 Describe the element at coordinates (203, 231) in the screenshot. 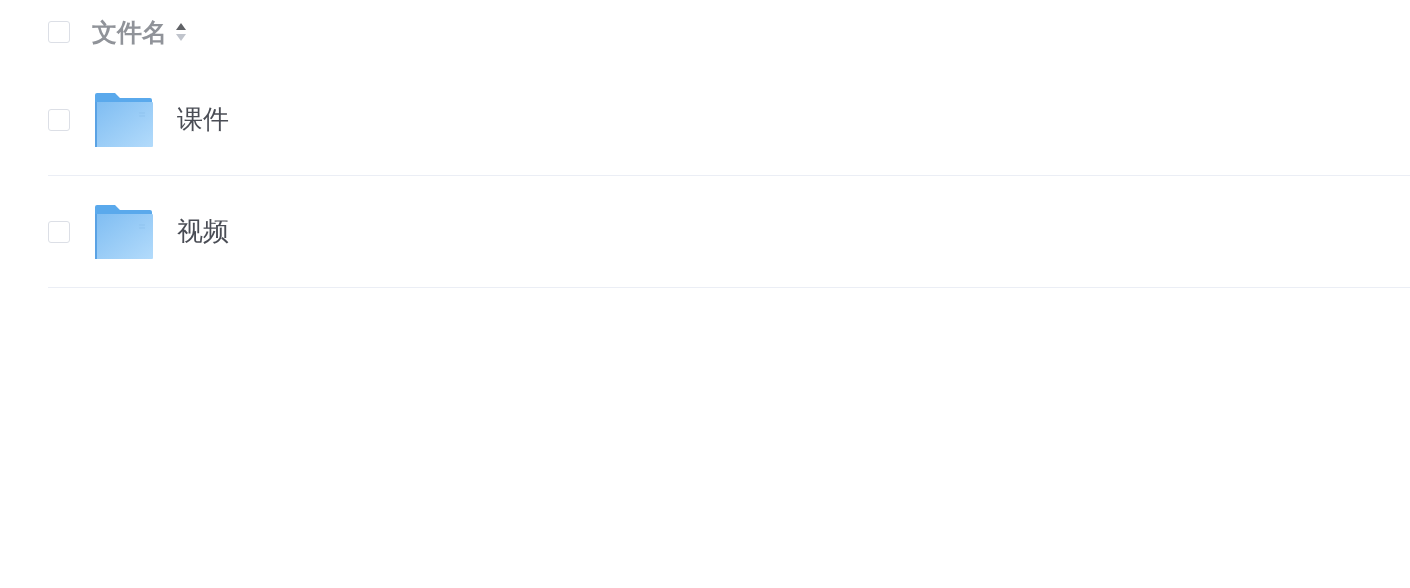

I see `folder-name: 视频` at that location.